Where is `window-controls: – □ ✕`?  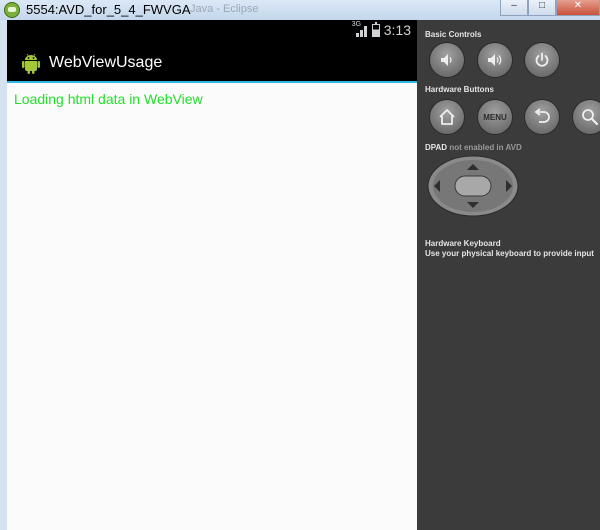 window-controls: – □ ✕ is located at coordinates (550, 8).